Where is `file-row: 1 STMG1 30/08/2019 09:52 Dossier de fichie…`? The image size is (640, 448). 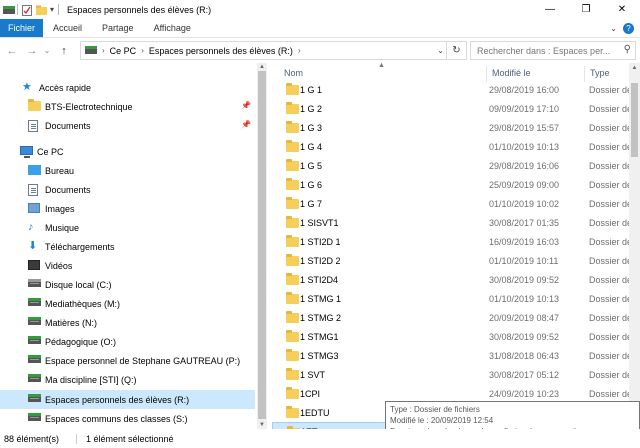
file-row: 1 STMG1 30/08/2019 09:52 Dossier de fichie… is located at coordinates (450, 336).